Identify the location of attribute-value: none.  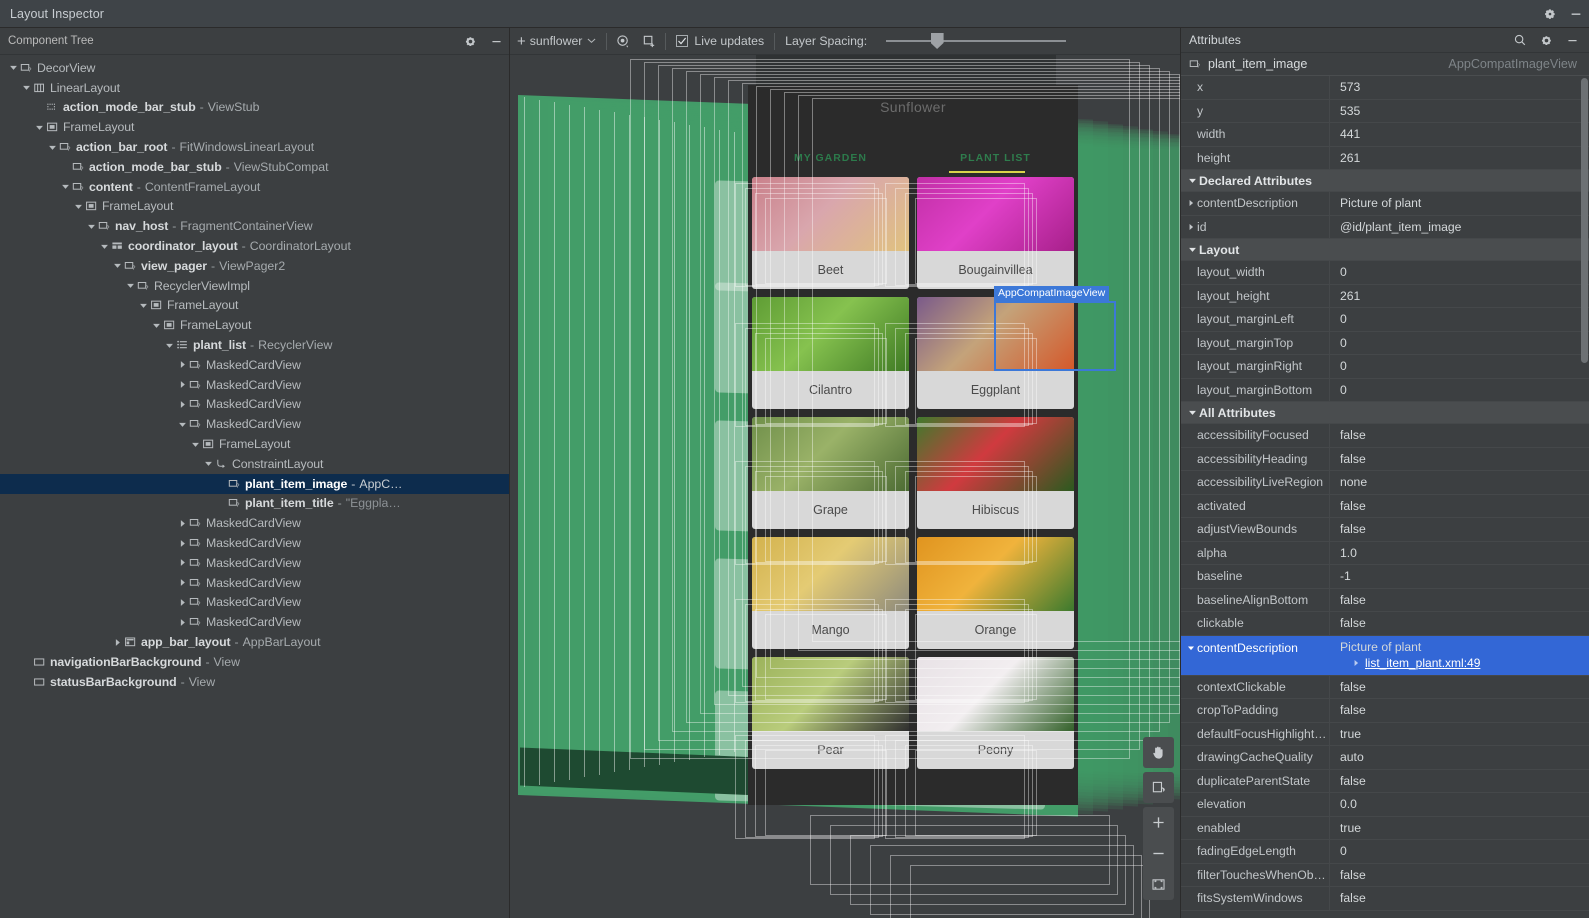
(1459, 482).